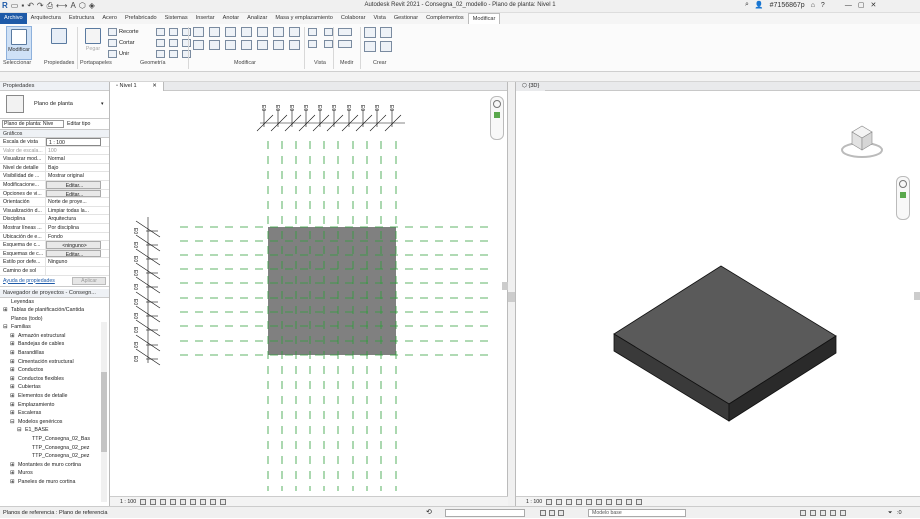  I want to click on render-icon, so click(589, 501).